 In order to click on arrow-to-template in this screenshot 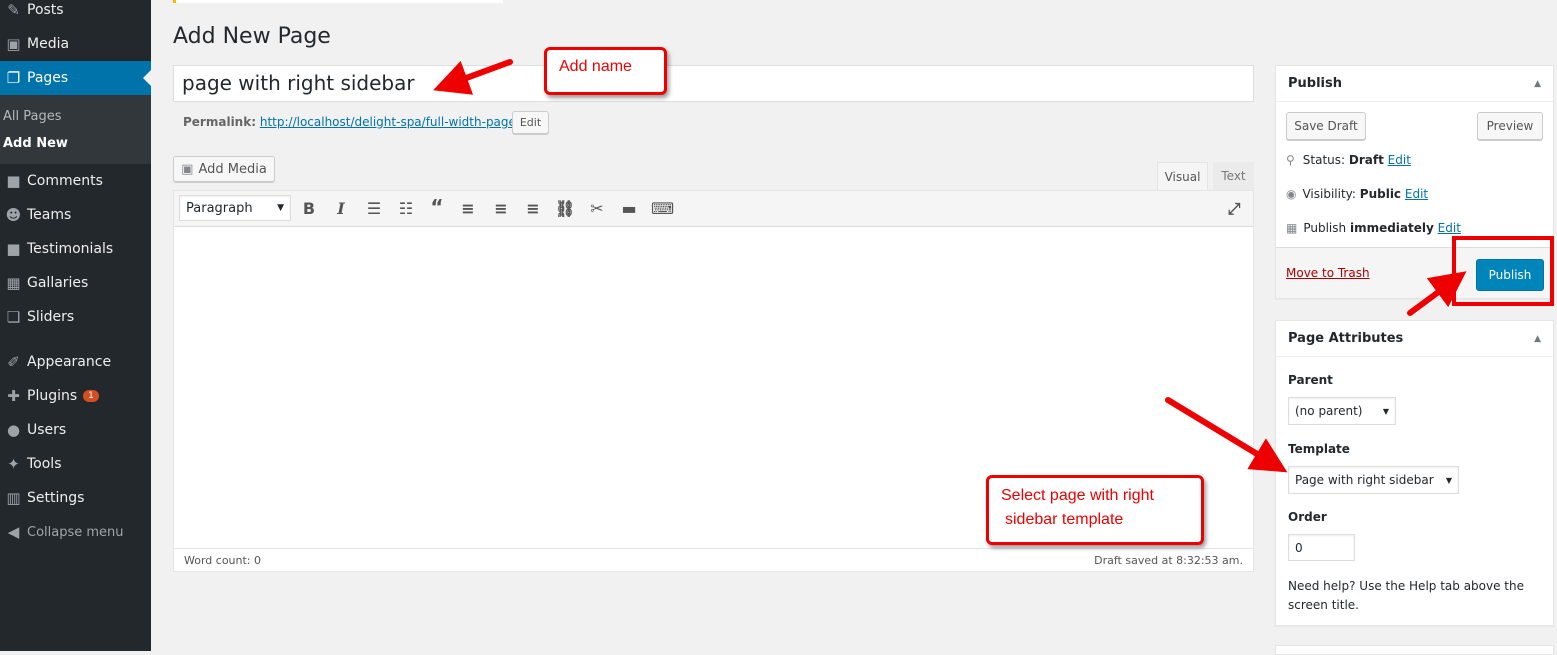, I will do `click(1226, 435)`.